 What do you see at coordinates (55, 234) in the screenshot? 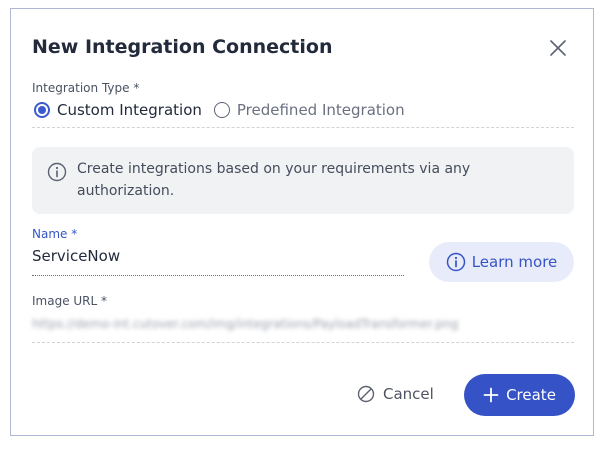
I see `name-label: Name *` at bounding box center [55, 234].